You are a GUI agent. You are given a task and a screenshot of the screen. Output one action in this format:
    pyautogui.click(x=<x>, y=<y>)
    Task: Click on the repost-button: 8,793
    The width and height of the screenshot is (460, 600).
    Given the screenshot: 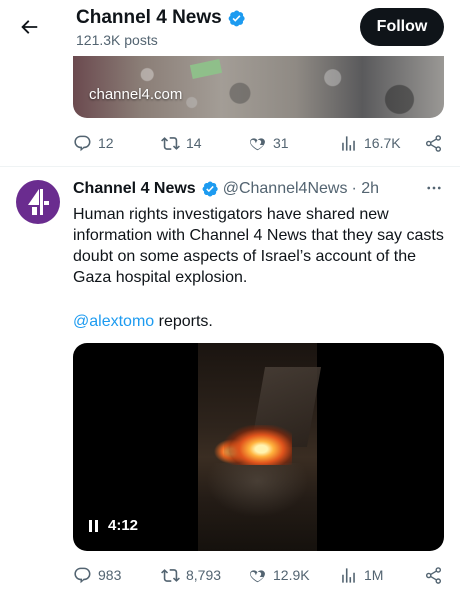 What is the action you would take?
    pyautogui.click(x=191, y=575)
    